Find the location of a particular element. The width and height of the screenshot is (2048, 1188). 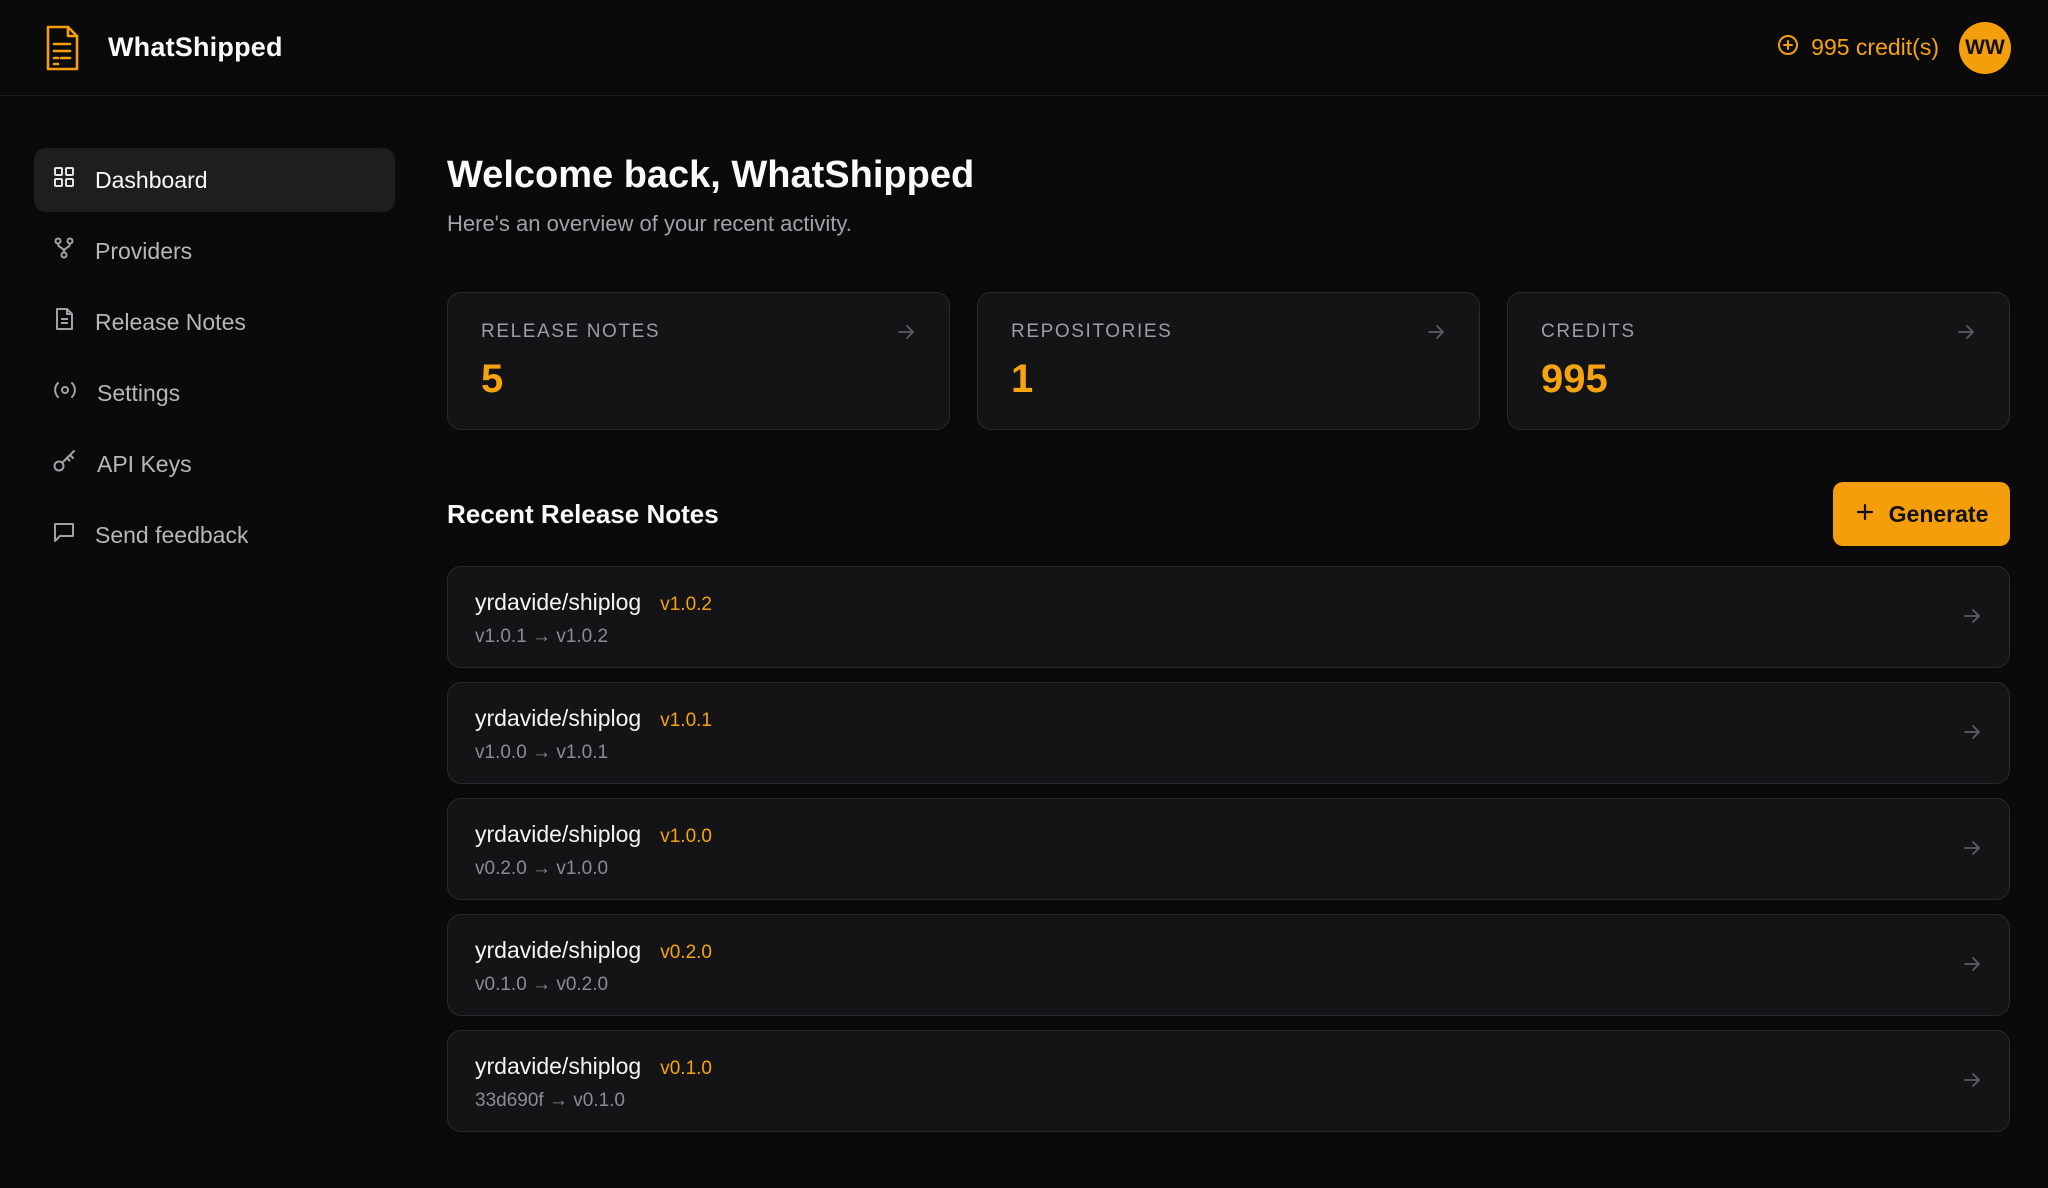

document-logo-icon is located at coordinates (62, 48).